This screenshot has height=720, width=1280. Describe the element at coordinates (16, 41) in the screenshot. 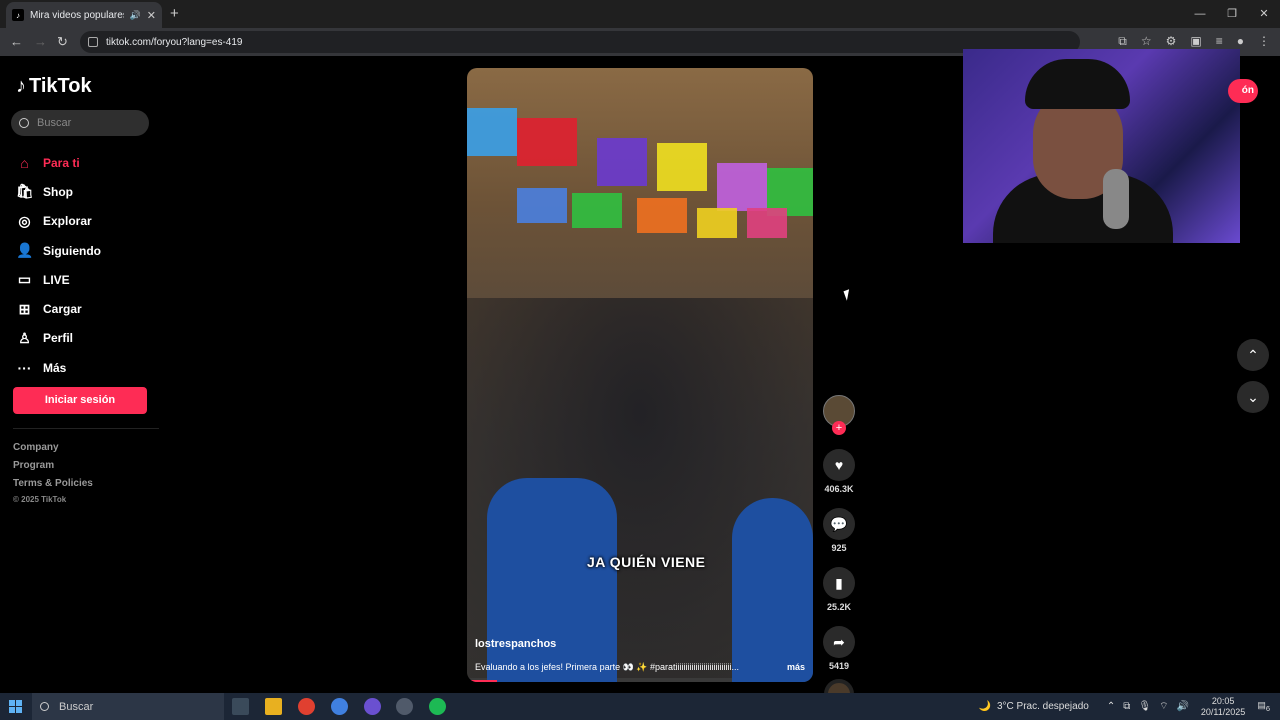

I see `back-icon: ←` at that location.